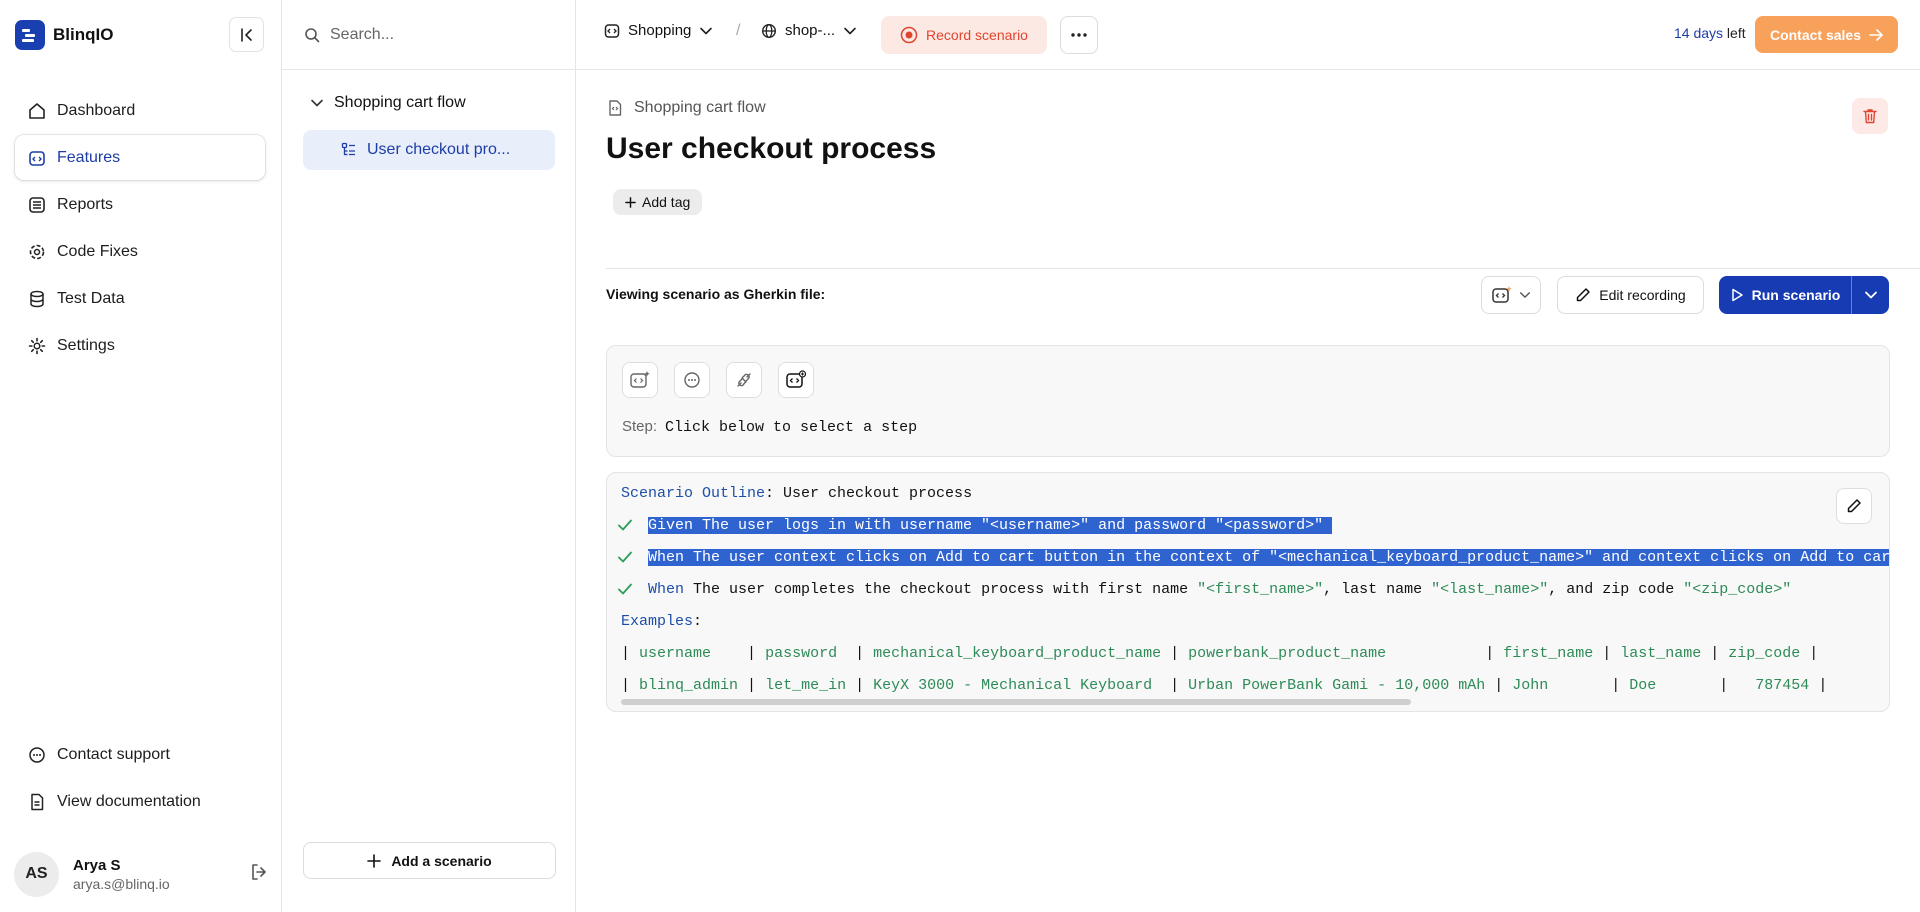 Image resolution: width=1920 pixels, height=912 pixels. I want to click on sidebar-item-features: Features, so click(140, 157).